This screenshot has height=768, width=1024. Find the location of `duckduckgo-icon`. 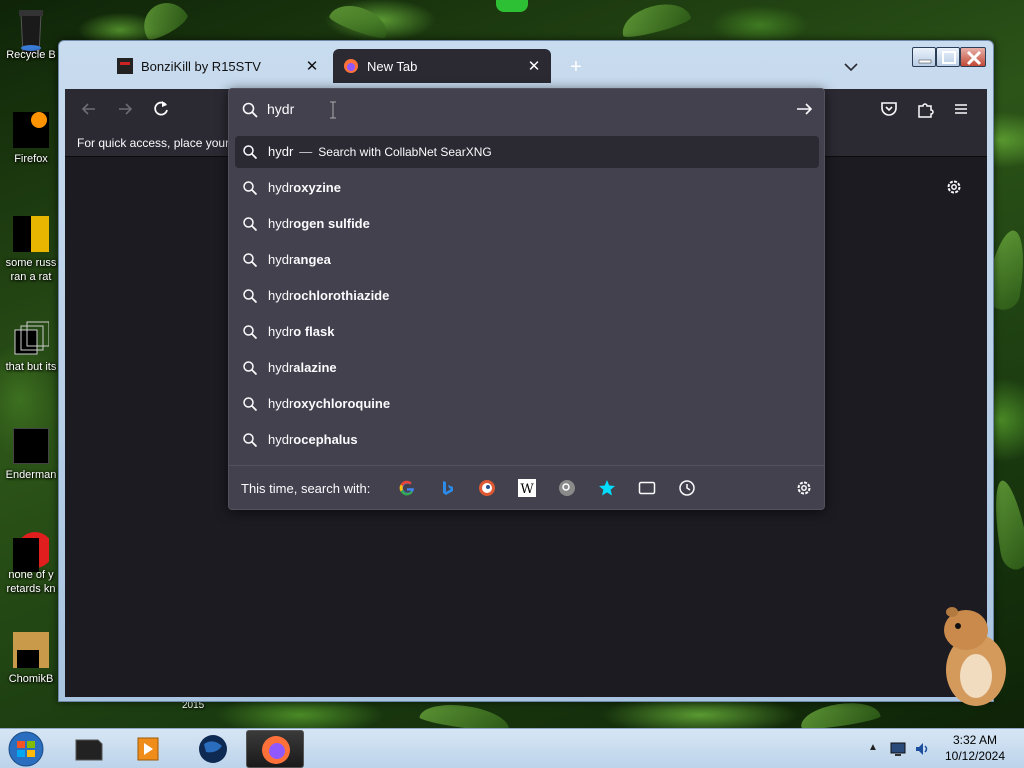

duckduckgo-icon is located at coordinates (487, 488).